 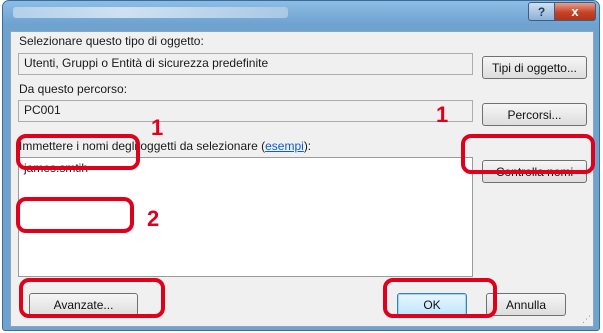 What do you see at coordinates (75, 215) in the screenshot?
I see `highlight-names-input` at bounding box center [75, 215].